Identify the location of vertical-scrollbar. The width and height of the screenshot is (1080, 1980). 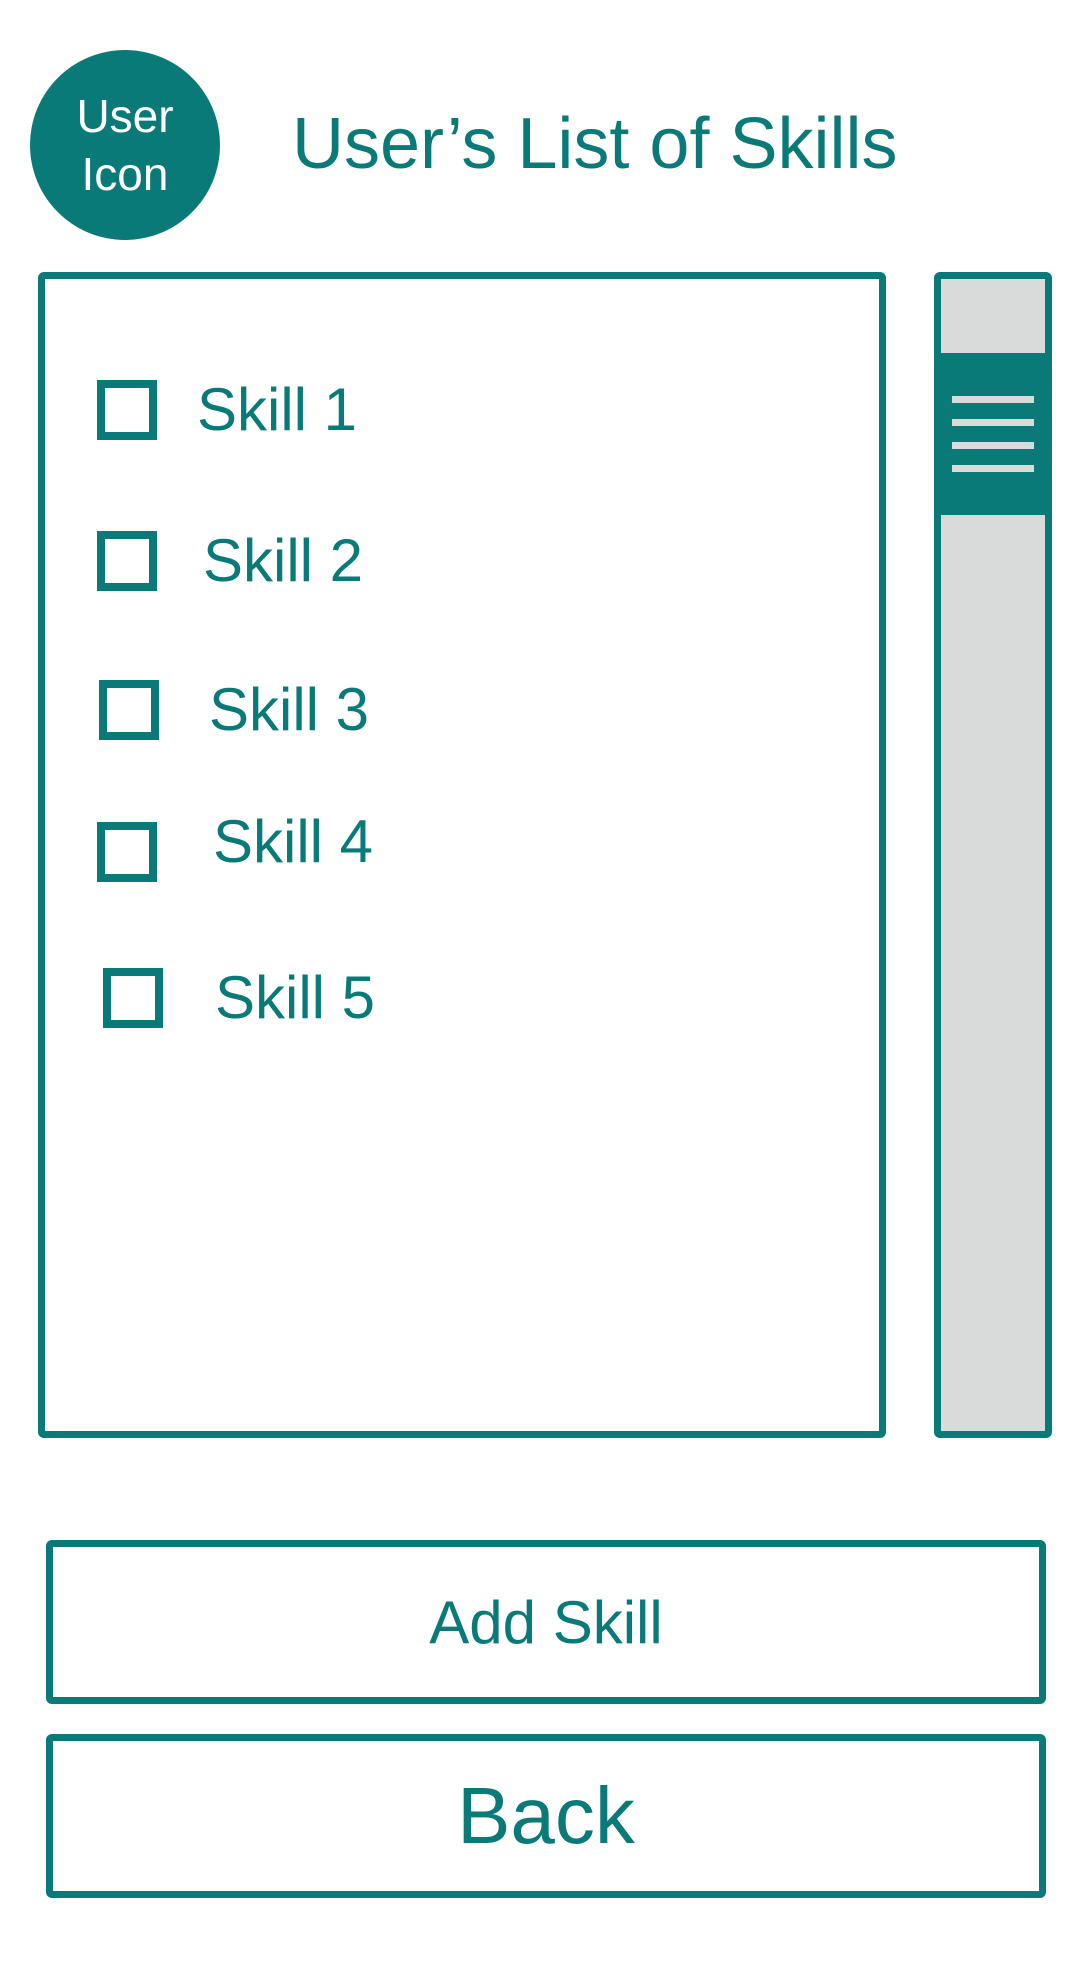
(993, 855).